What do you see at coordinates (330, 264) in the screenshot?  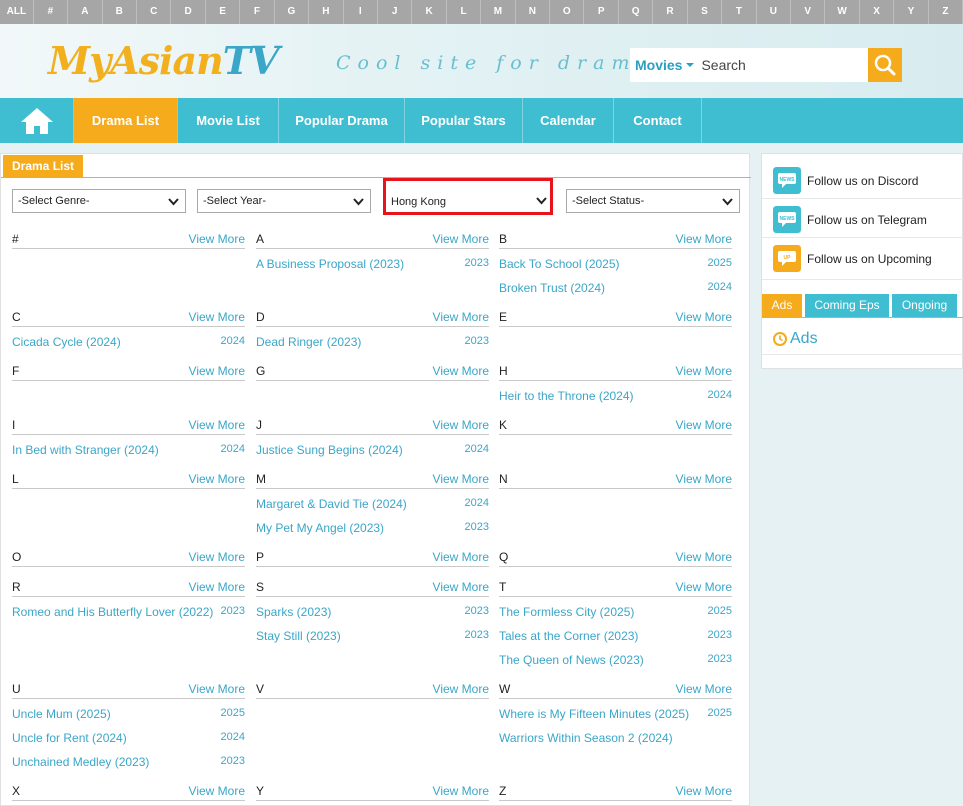 I see `drama-title-link: A Business Proposal (2023)` at bounding box center [330, 264].